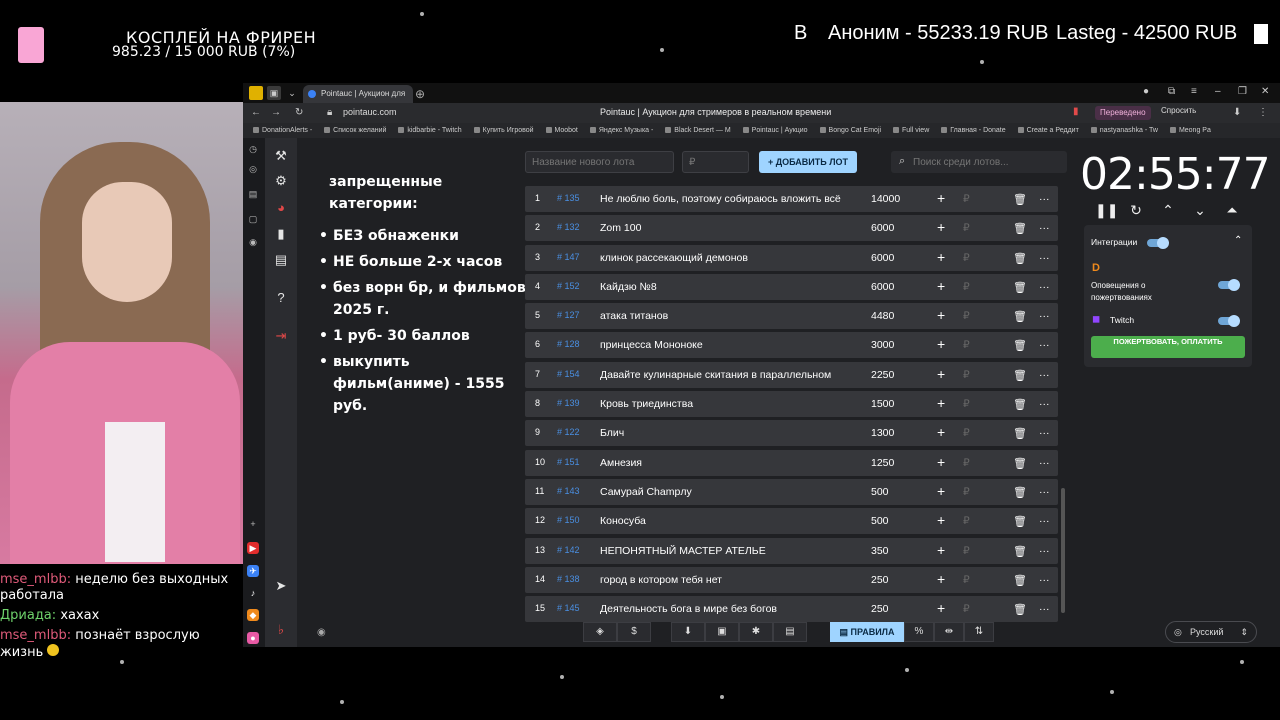 The image size is (1280, 720). I want to click on lot-row: 6 # 128 принцесса Мононоке 3000 + ₽ 🗑︎ ···, so click(791, 345).